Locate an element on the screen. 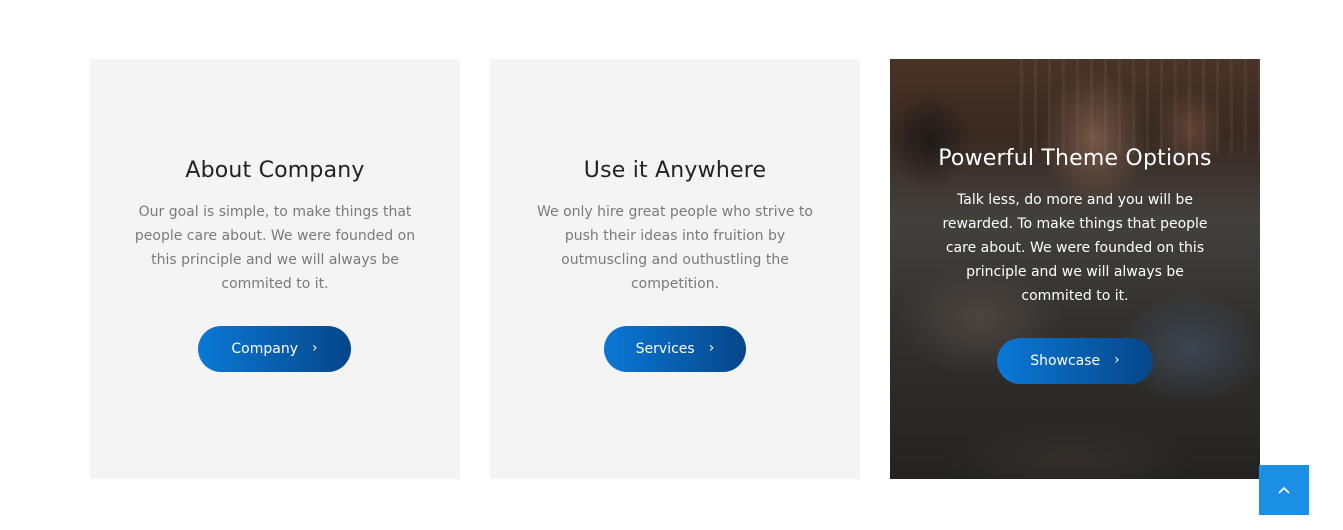 Image resolution: width=1343 pixels, height=530 pixels. card-title: Use it Anywhere is located at coordinates (675, 170).